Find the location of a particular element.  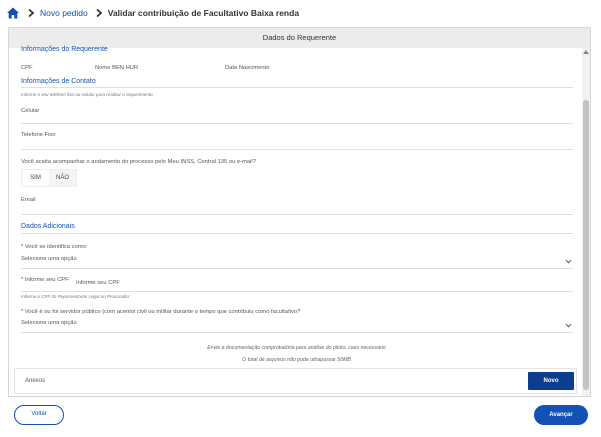

telefone-fixo-field: Telefone Fixo is located at coordinates (297, 140).